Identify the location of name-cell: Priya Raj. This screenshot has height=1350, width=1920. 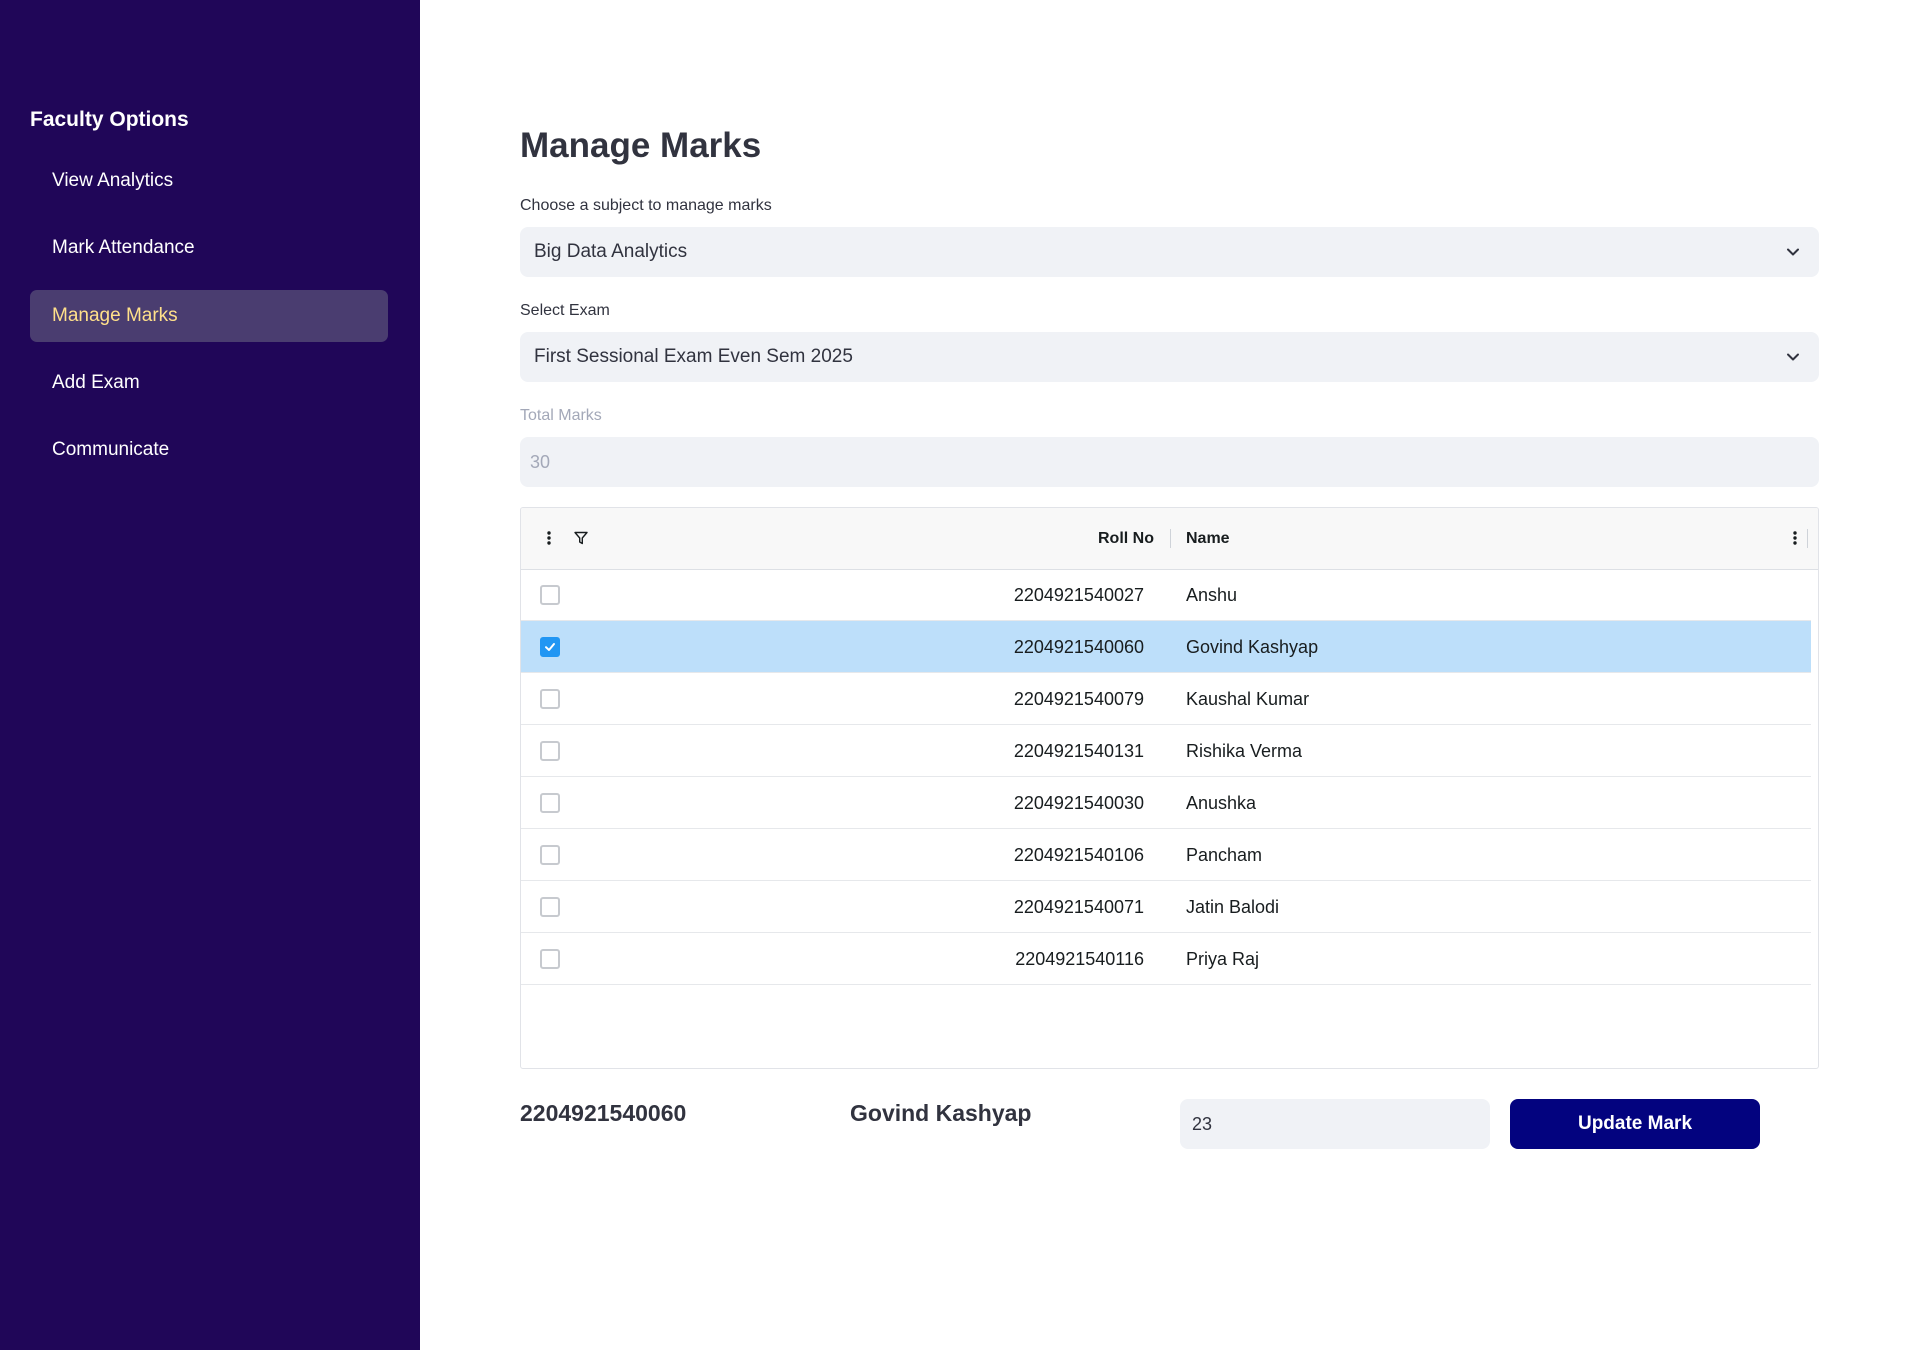
(1223, 958).